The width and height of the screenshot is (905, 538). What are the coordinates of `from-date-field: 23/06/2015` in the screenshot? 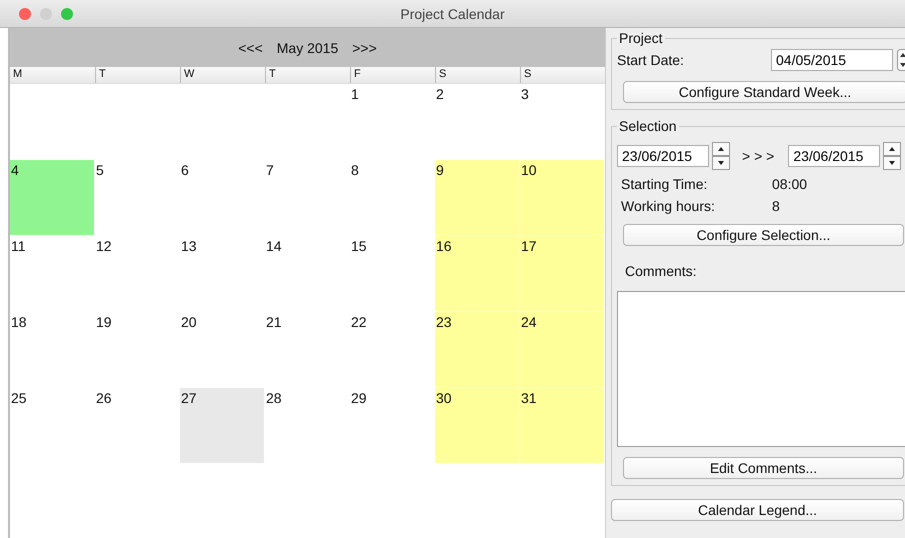 It's located at (663, 156).